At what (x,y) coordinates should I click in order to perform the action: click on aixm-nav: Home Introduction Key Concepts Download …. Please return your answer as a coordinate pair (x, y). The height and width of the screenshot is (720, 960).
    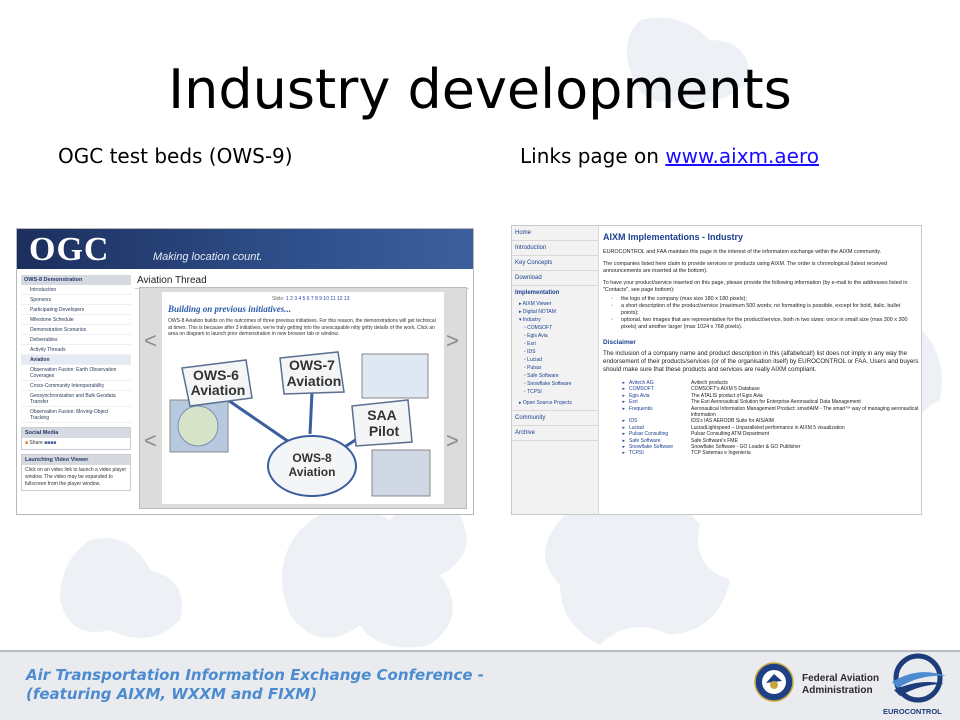
    Looking at the image, I should click on (555, 370).